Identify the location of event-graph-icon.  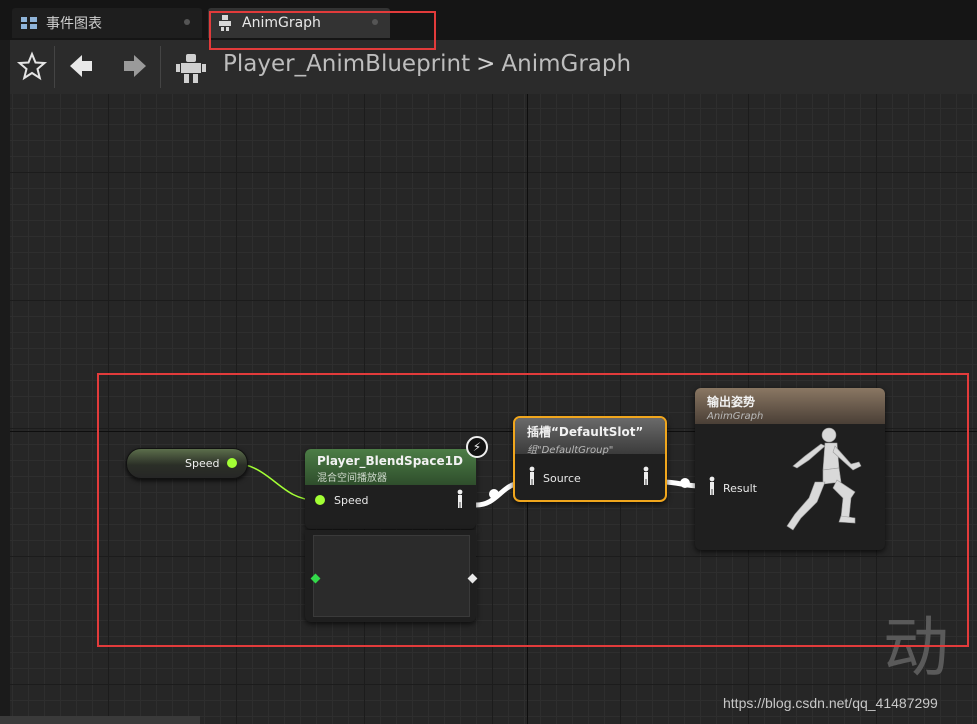
(29, 23).